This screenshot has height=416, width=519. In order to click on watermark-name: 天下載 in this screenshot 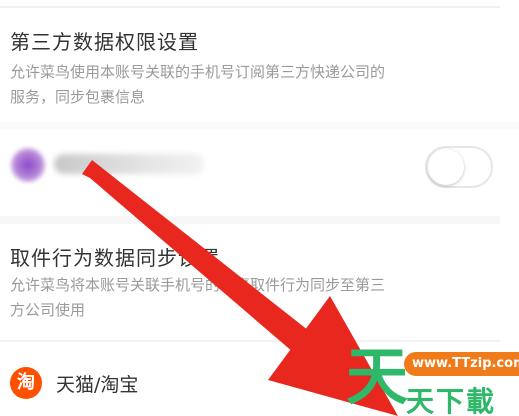, I will do `click(451, 400)`.